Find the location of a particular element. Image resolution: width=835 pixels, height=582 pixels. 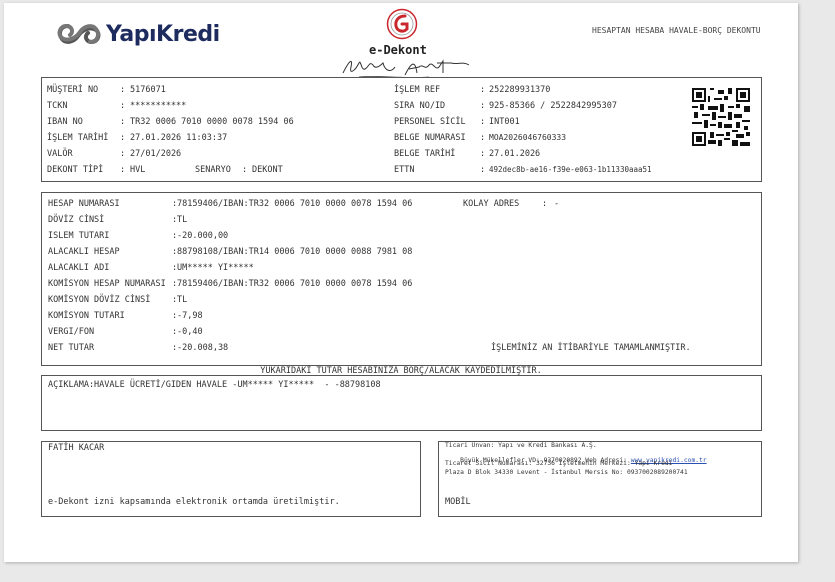

label-ettn: ETTN is located at coordinates (404, 170).